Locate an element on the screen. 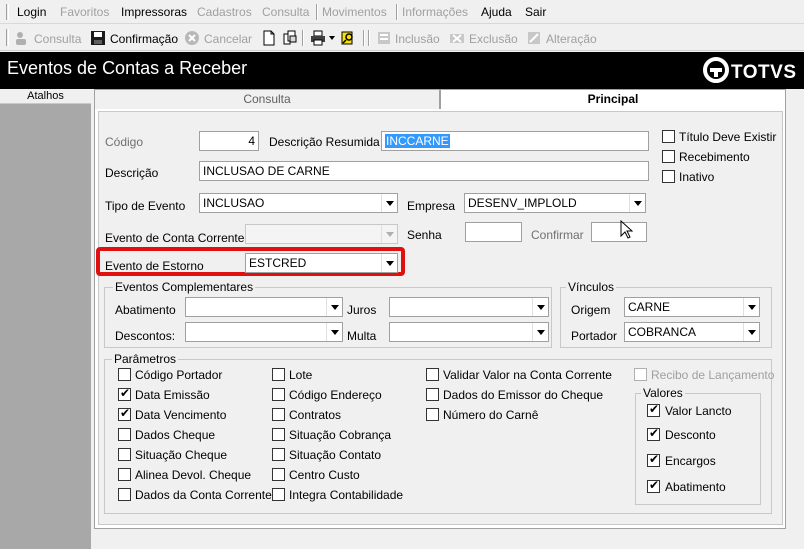  save-icon is located at coordinates (98, 38).